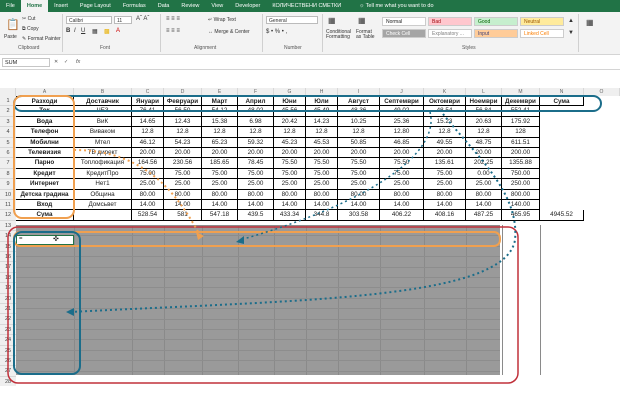 The height and width of the screenshot is (413, 620). I want to click on style-bad: Bad, so click(450, 21).